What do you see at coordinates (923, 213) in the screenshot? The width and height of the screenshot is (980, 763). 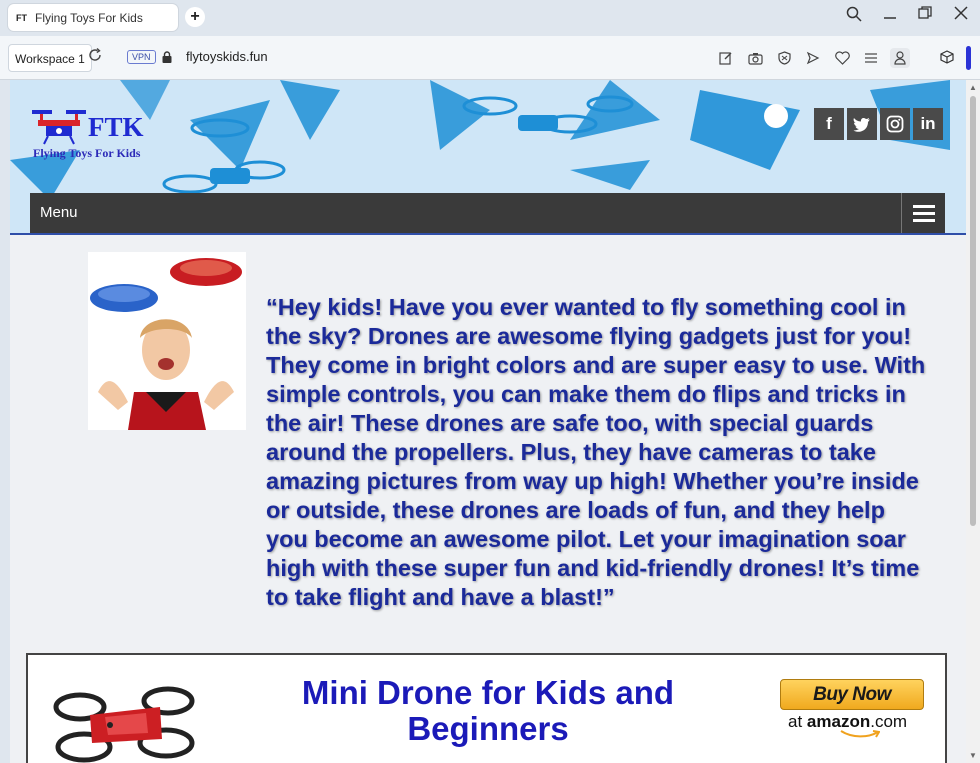 I see `hamburger-menu-icon` at bounding box center [923, 213].